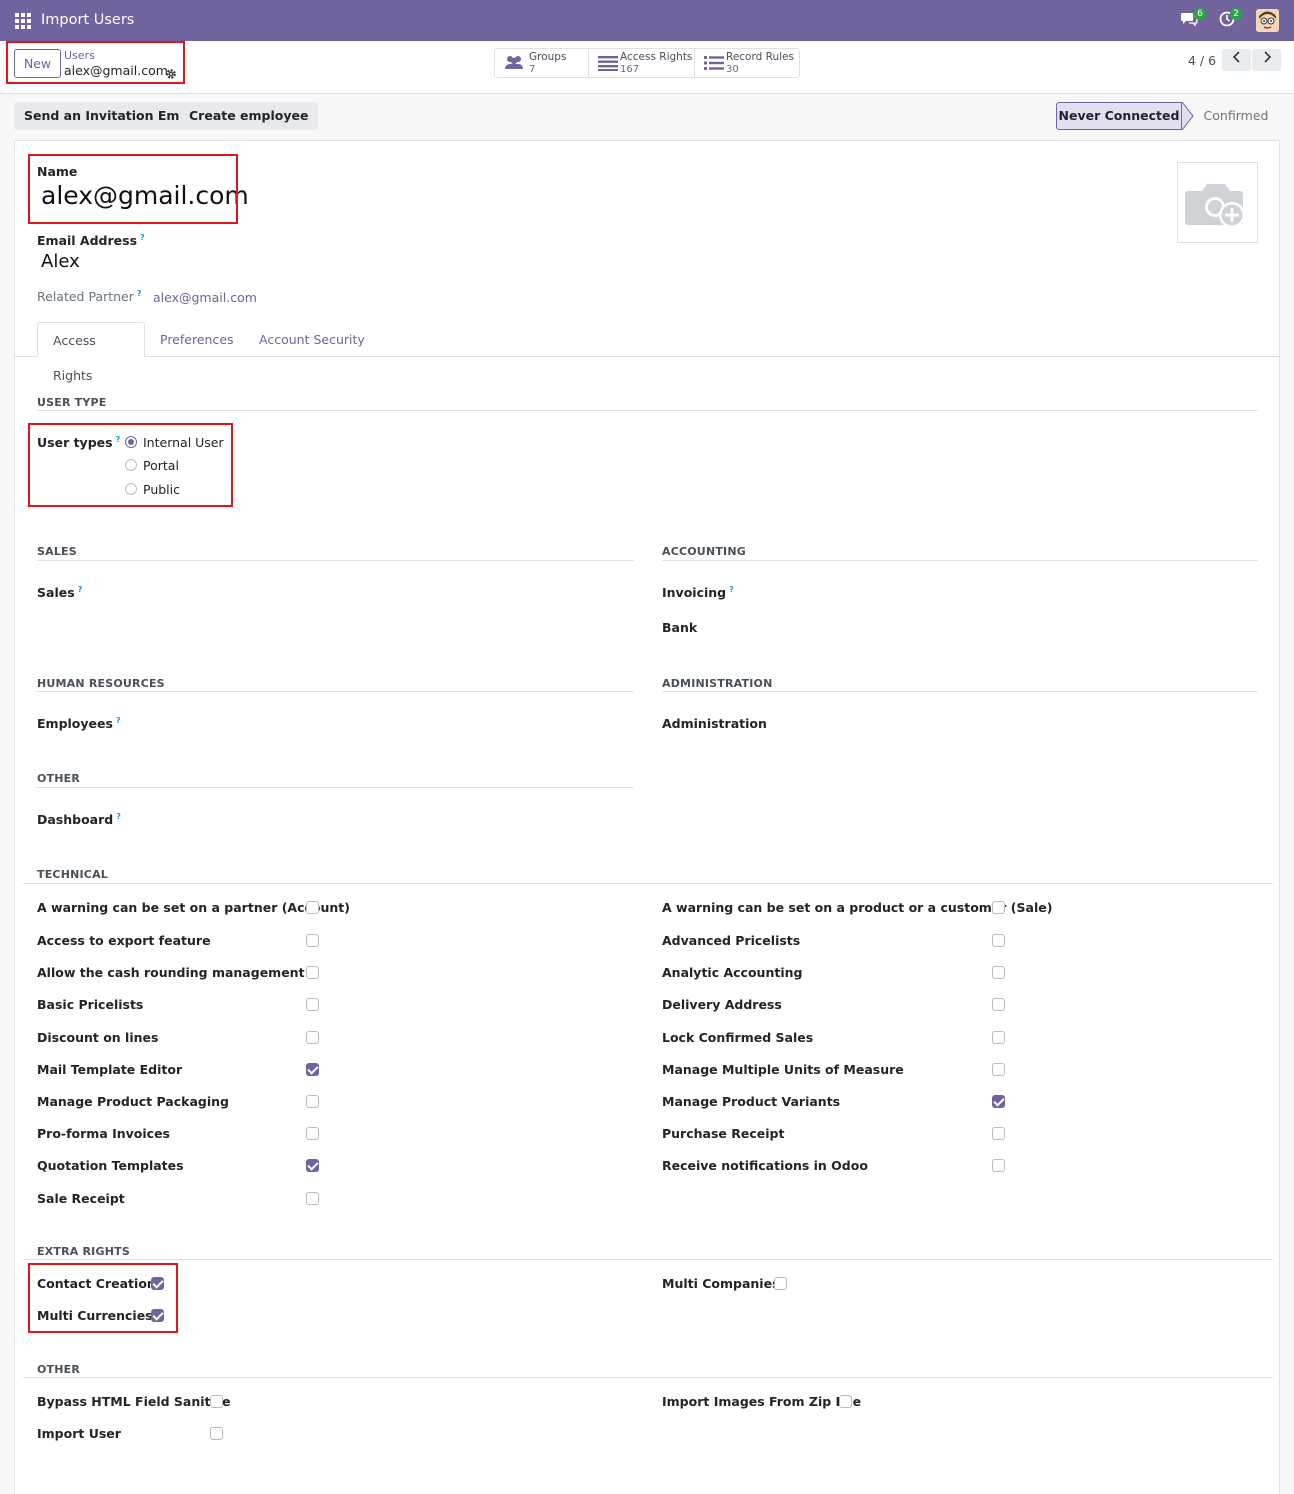  I want to click on pager-next-button, so click(1266, 60).